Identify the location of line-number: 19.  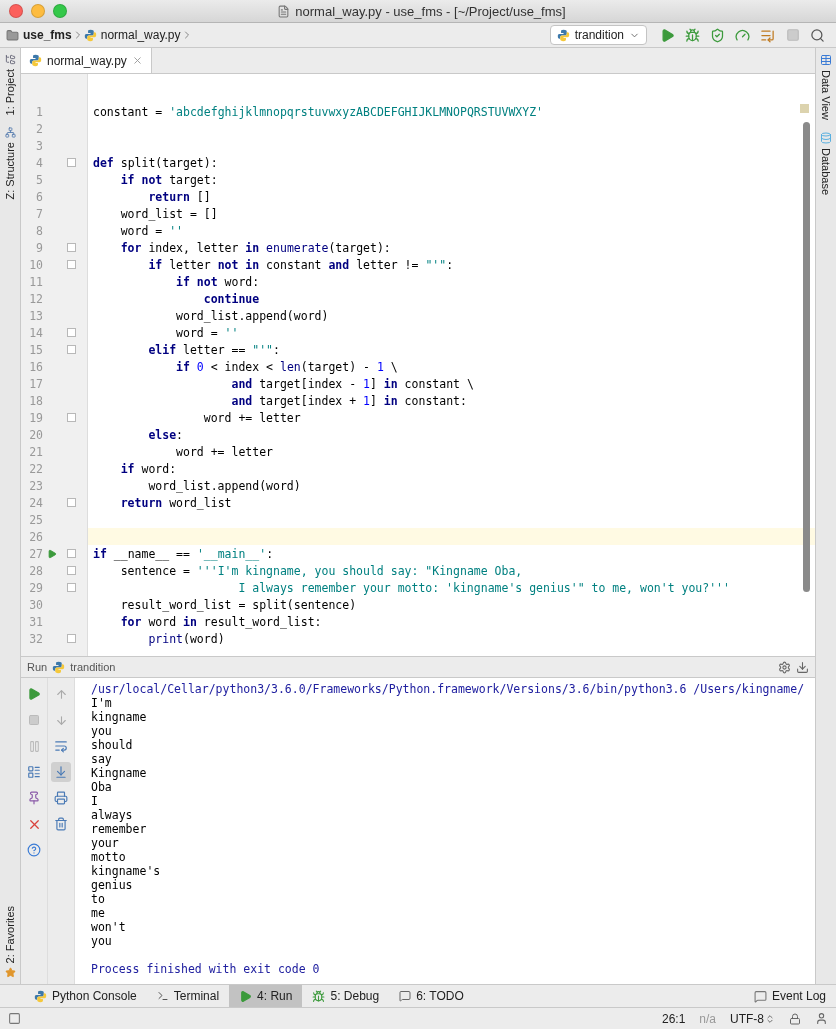
(35, 417).